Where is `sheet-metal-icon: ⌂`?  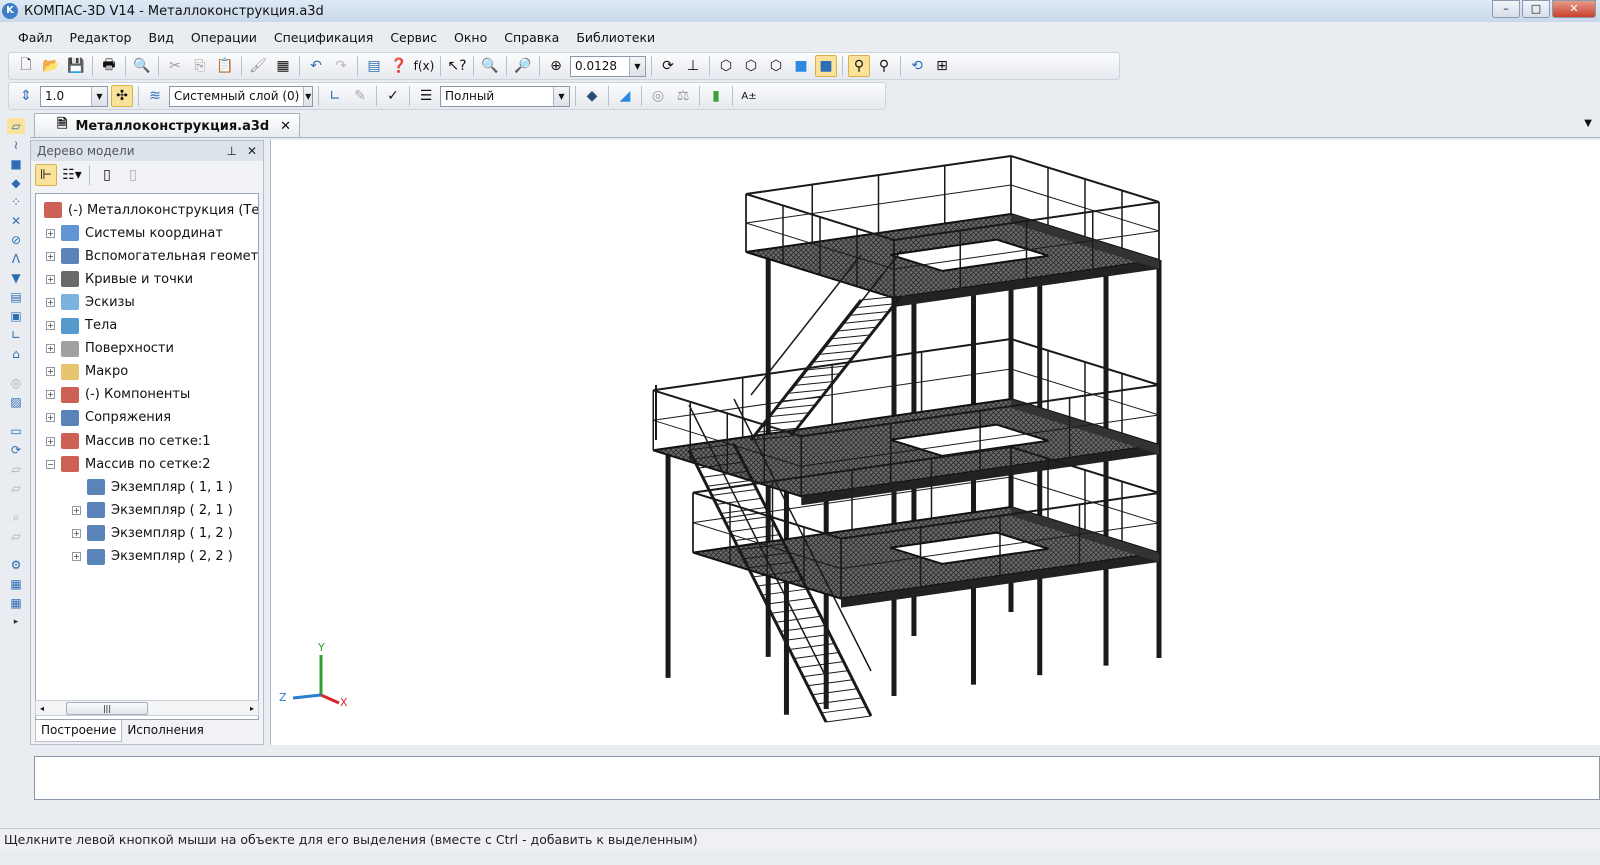 sheet-metal-icon: ⌂ is located at coordinates (16, 354).